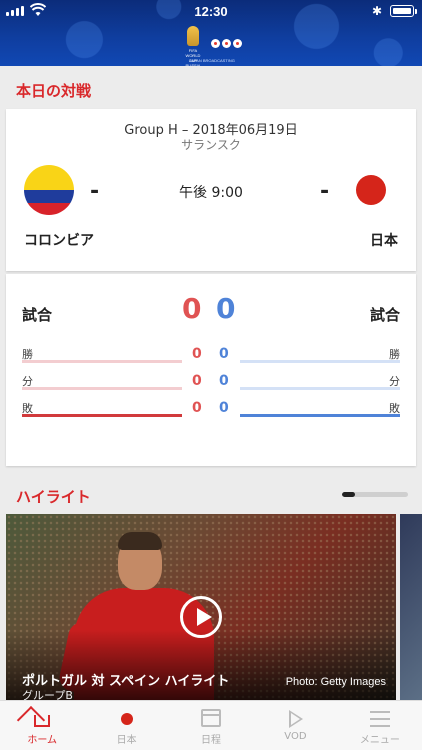 Image resolution: width=422 pixels, height=750 pixels. I want to click on tab-japan: 日本, so click(126, 725).